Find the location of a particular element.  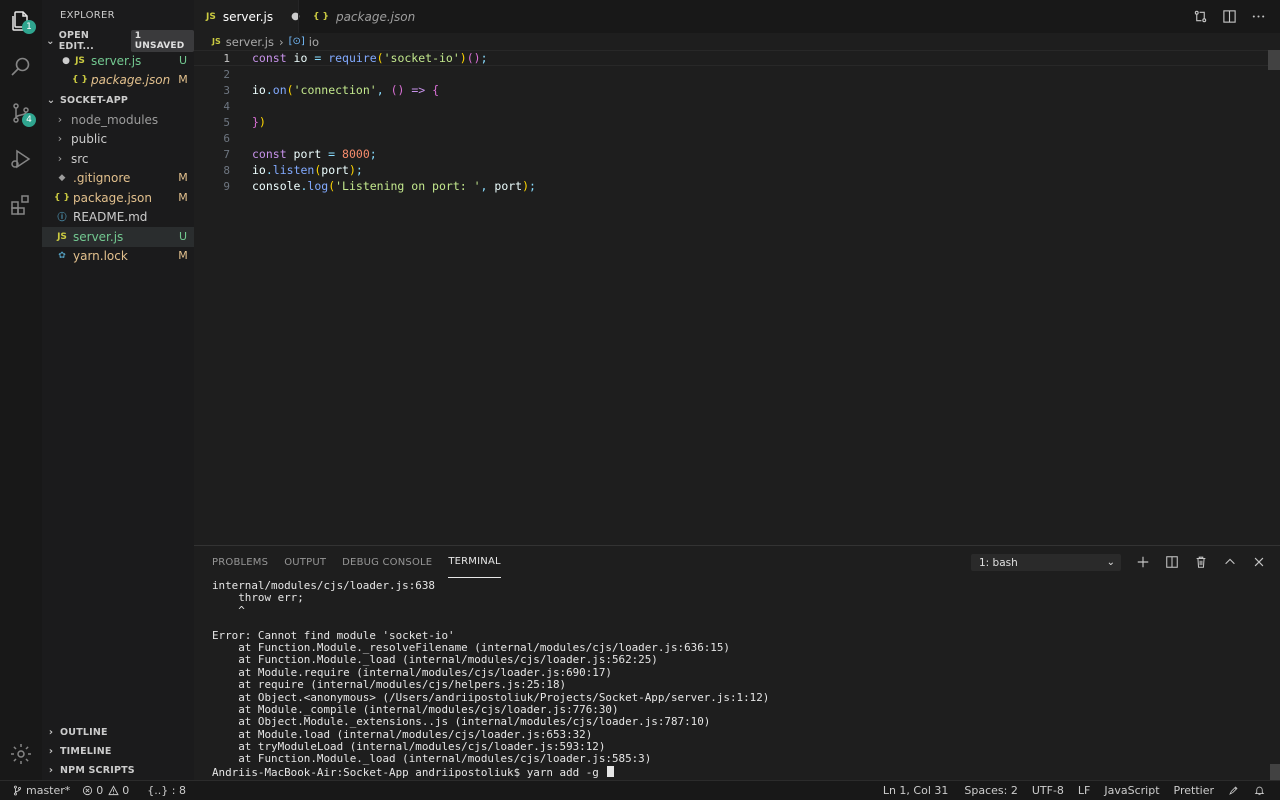

folder-item-src: › src is located at coordinates (118, 159).